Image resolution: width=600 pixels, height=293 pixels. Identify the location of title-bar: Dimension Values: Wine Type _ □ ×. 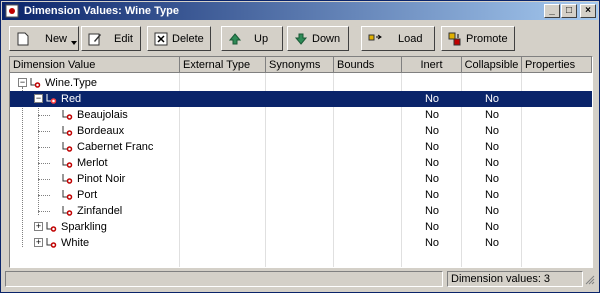
(300, 11).